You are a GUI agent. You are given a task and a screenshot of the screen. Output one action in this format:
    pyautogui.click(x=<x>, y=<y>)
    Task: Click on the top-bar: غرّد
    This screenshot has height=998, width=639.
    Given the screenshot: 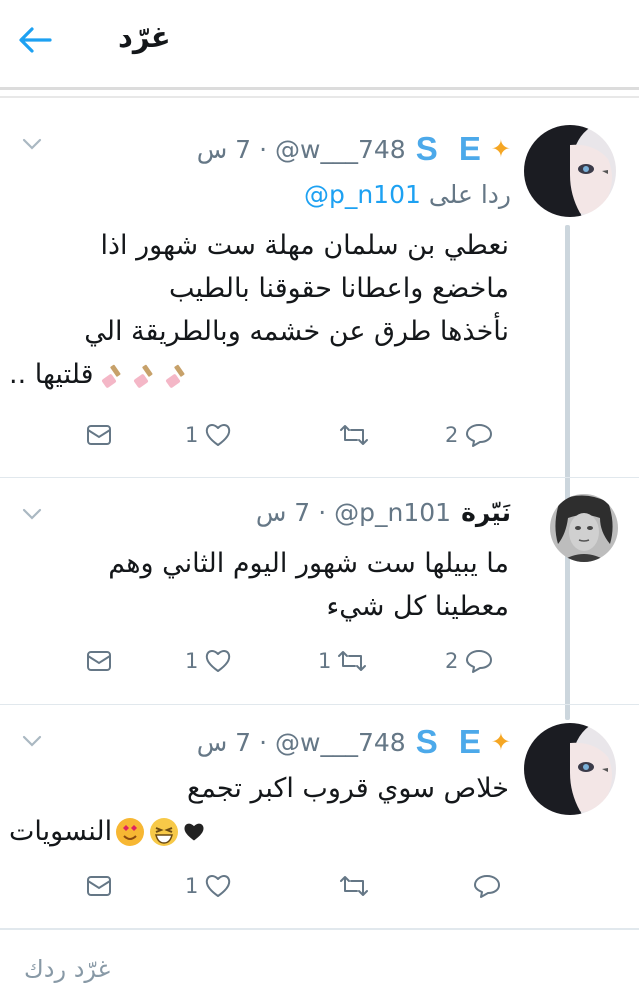 What is the action you would take?
    pyautogui.click(x=319, y=43)
    